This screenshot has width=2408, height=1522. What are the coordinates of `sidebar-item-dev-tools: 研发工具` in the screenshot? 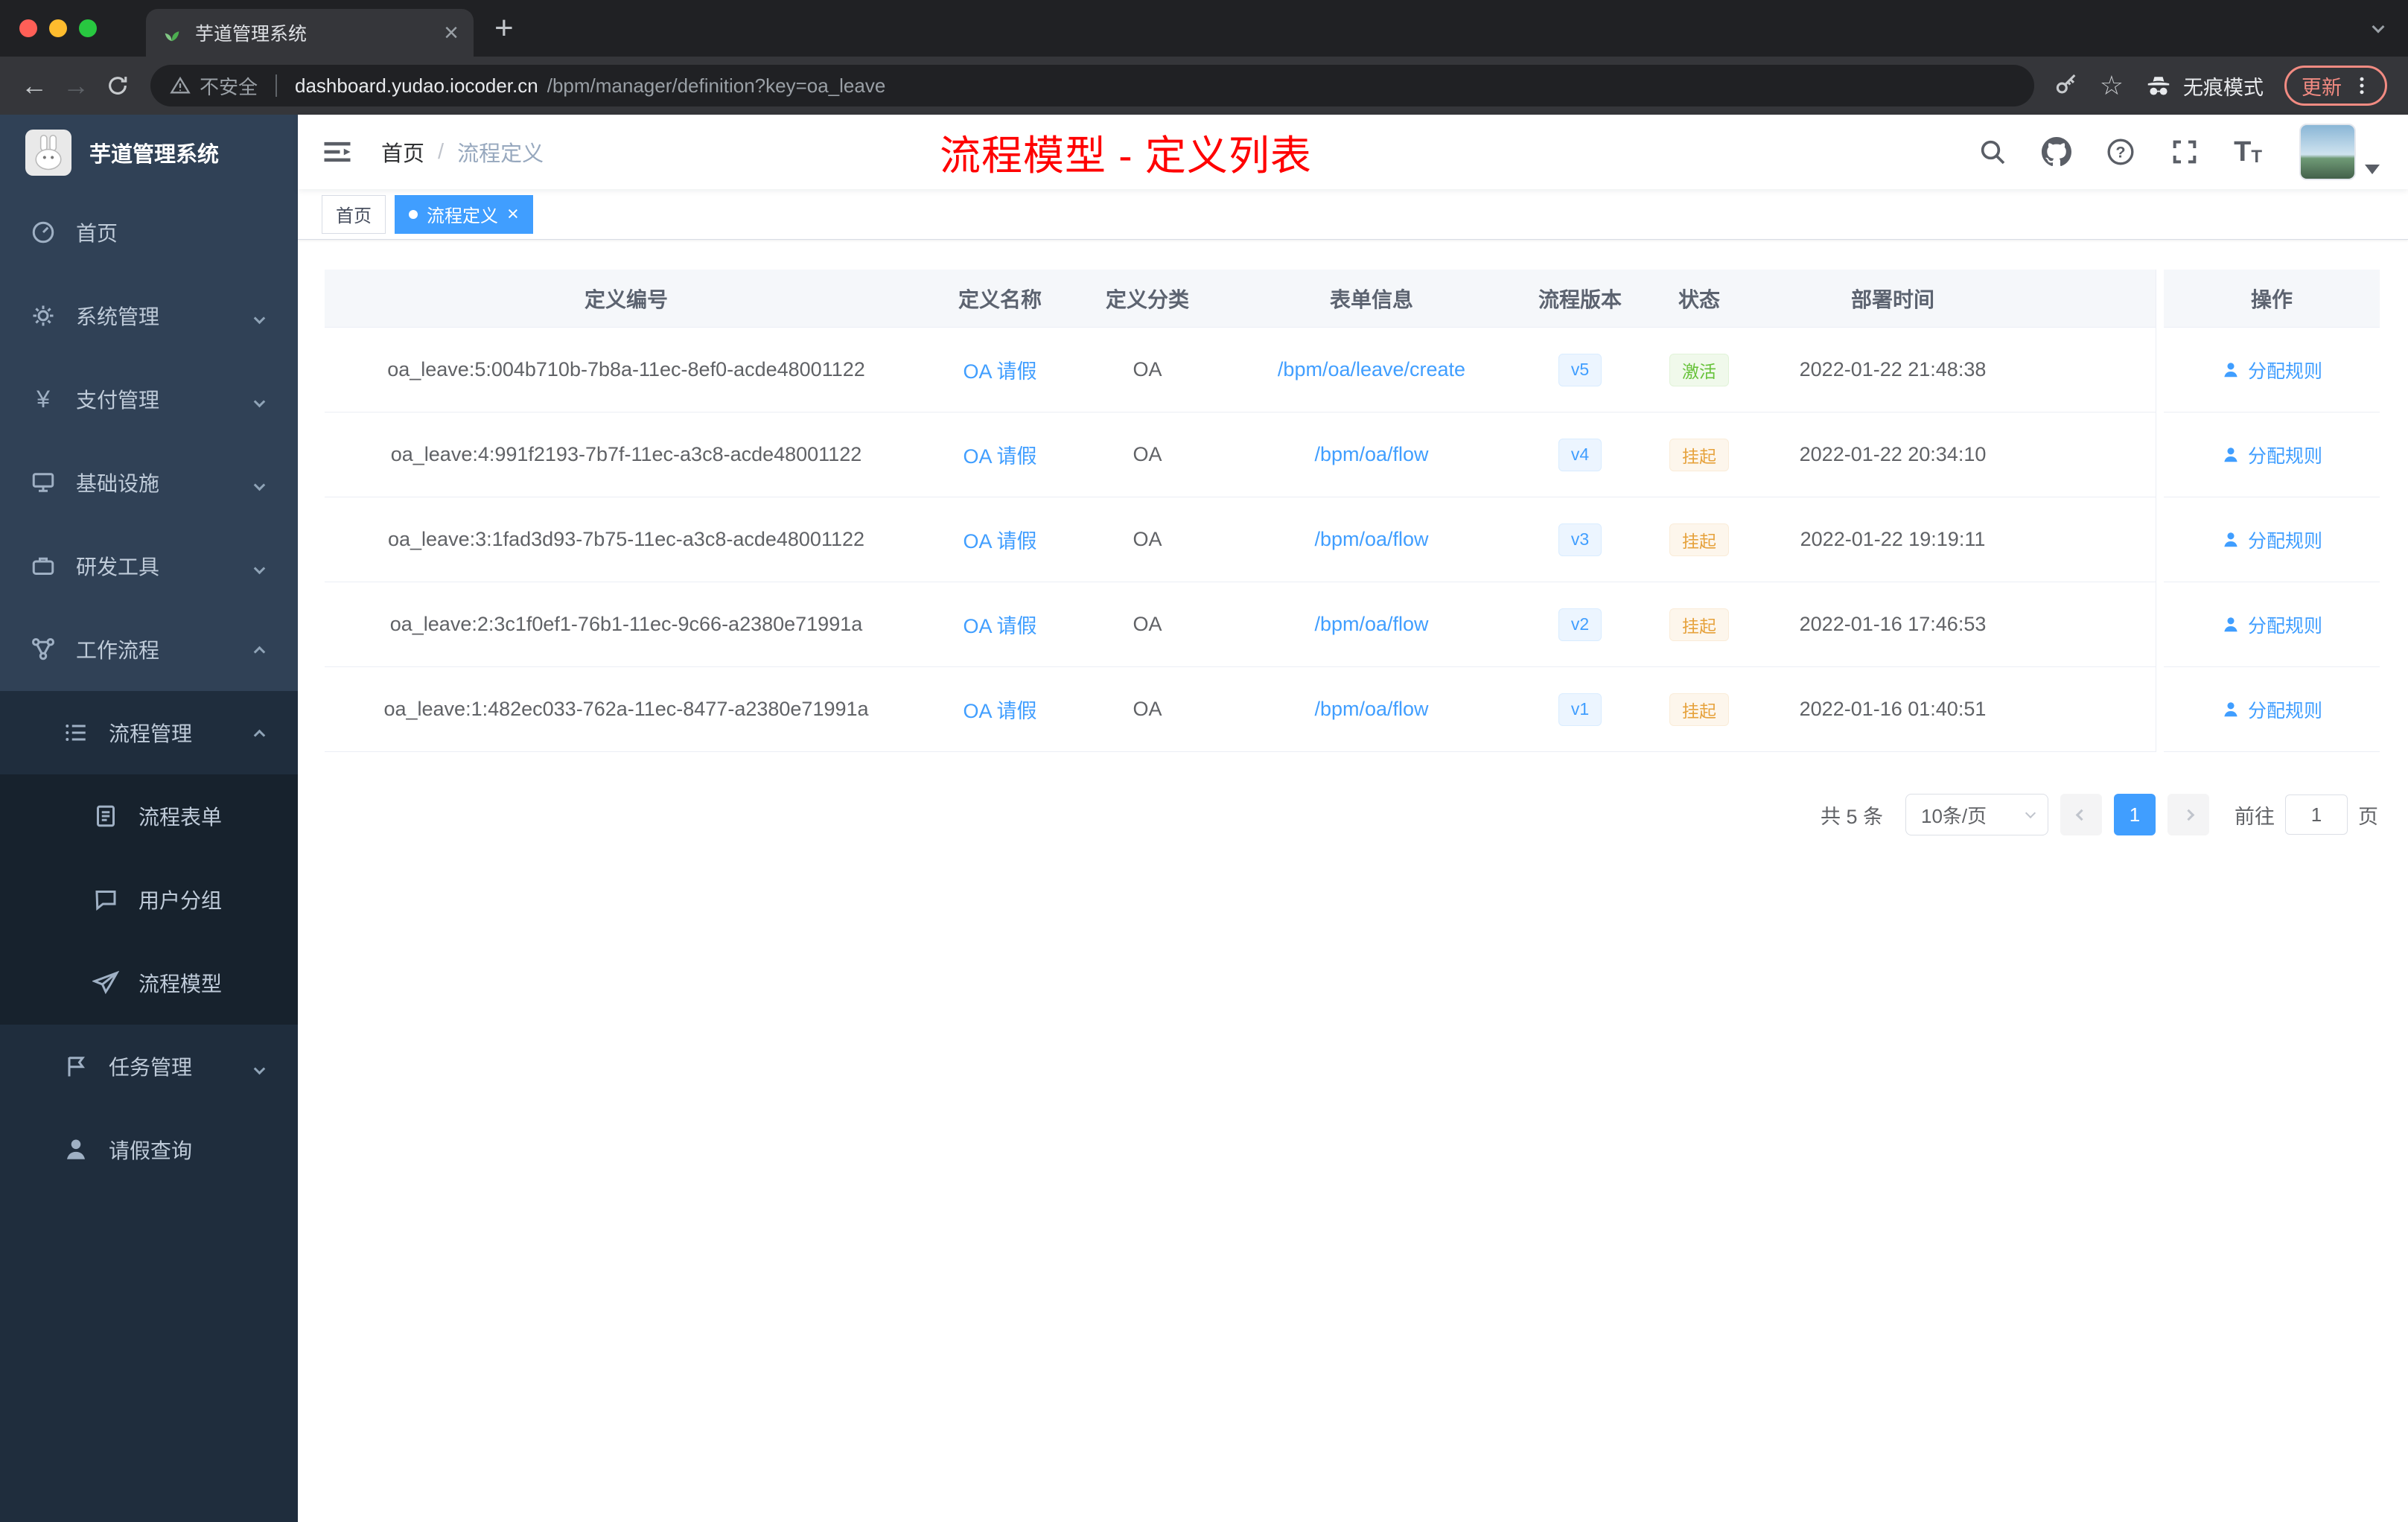 It's located at (149, 566).